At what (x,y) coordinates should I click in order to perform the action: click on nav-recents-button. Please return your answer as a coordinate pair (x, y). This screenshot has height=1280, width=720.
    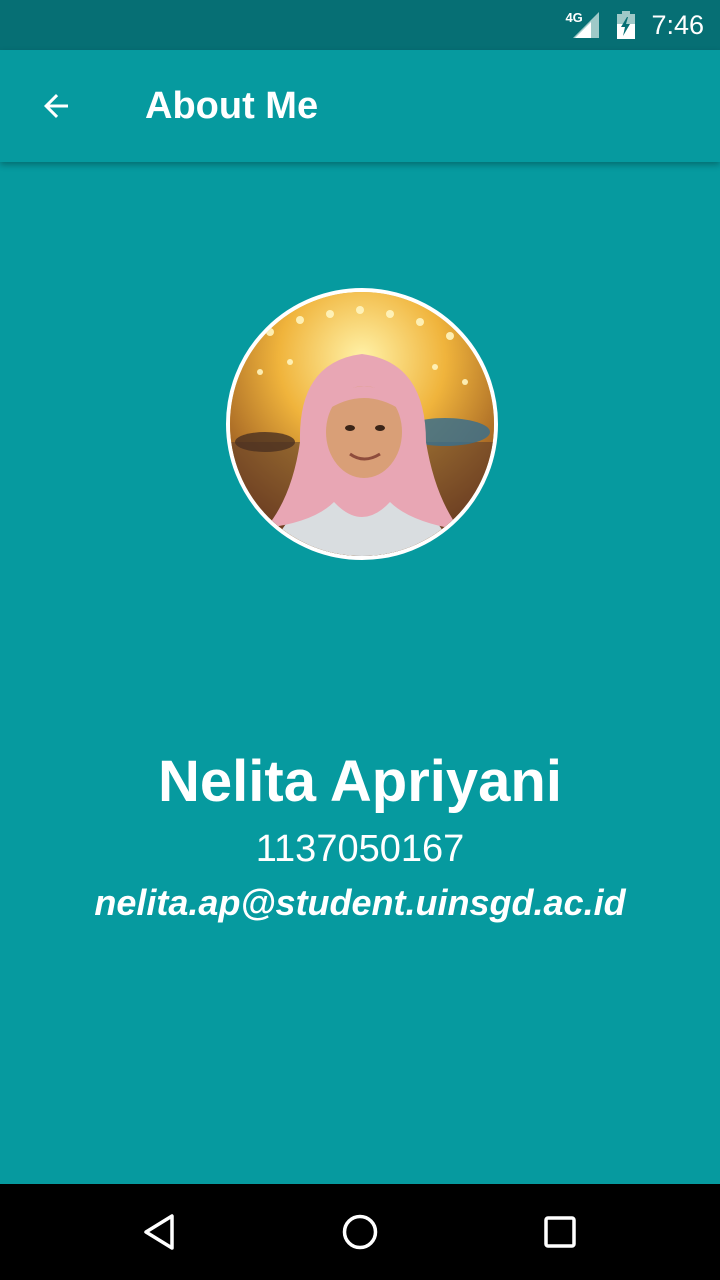
    Looking at the image, I should click on (560, 1232).